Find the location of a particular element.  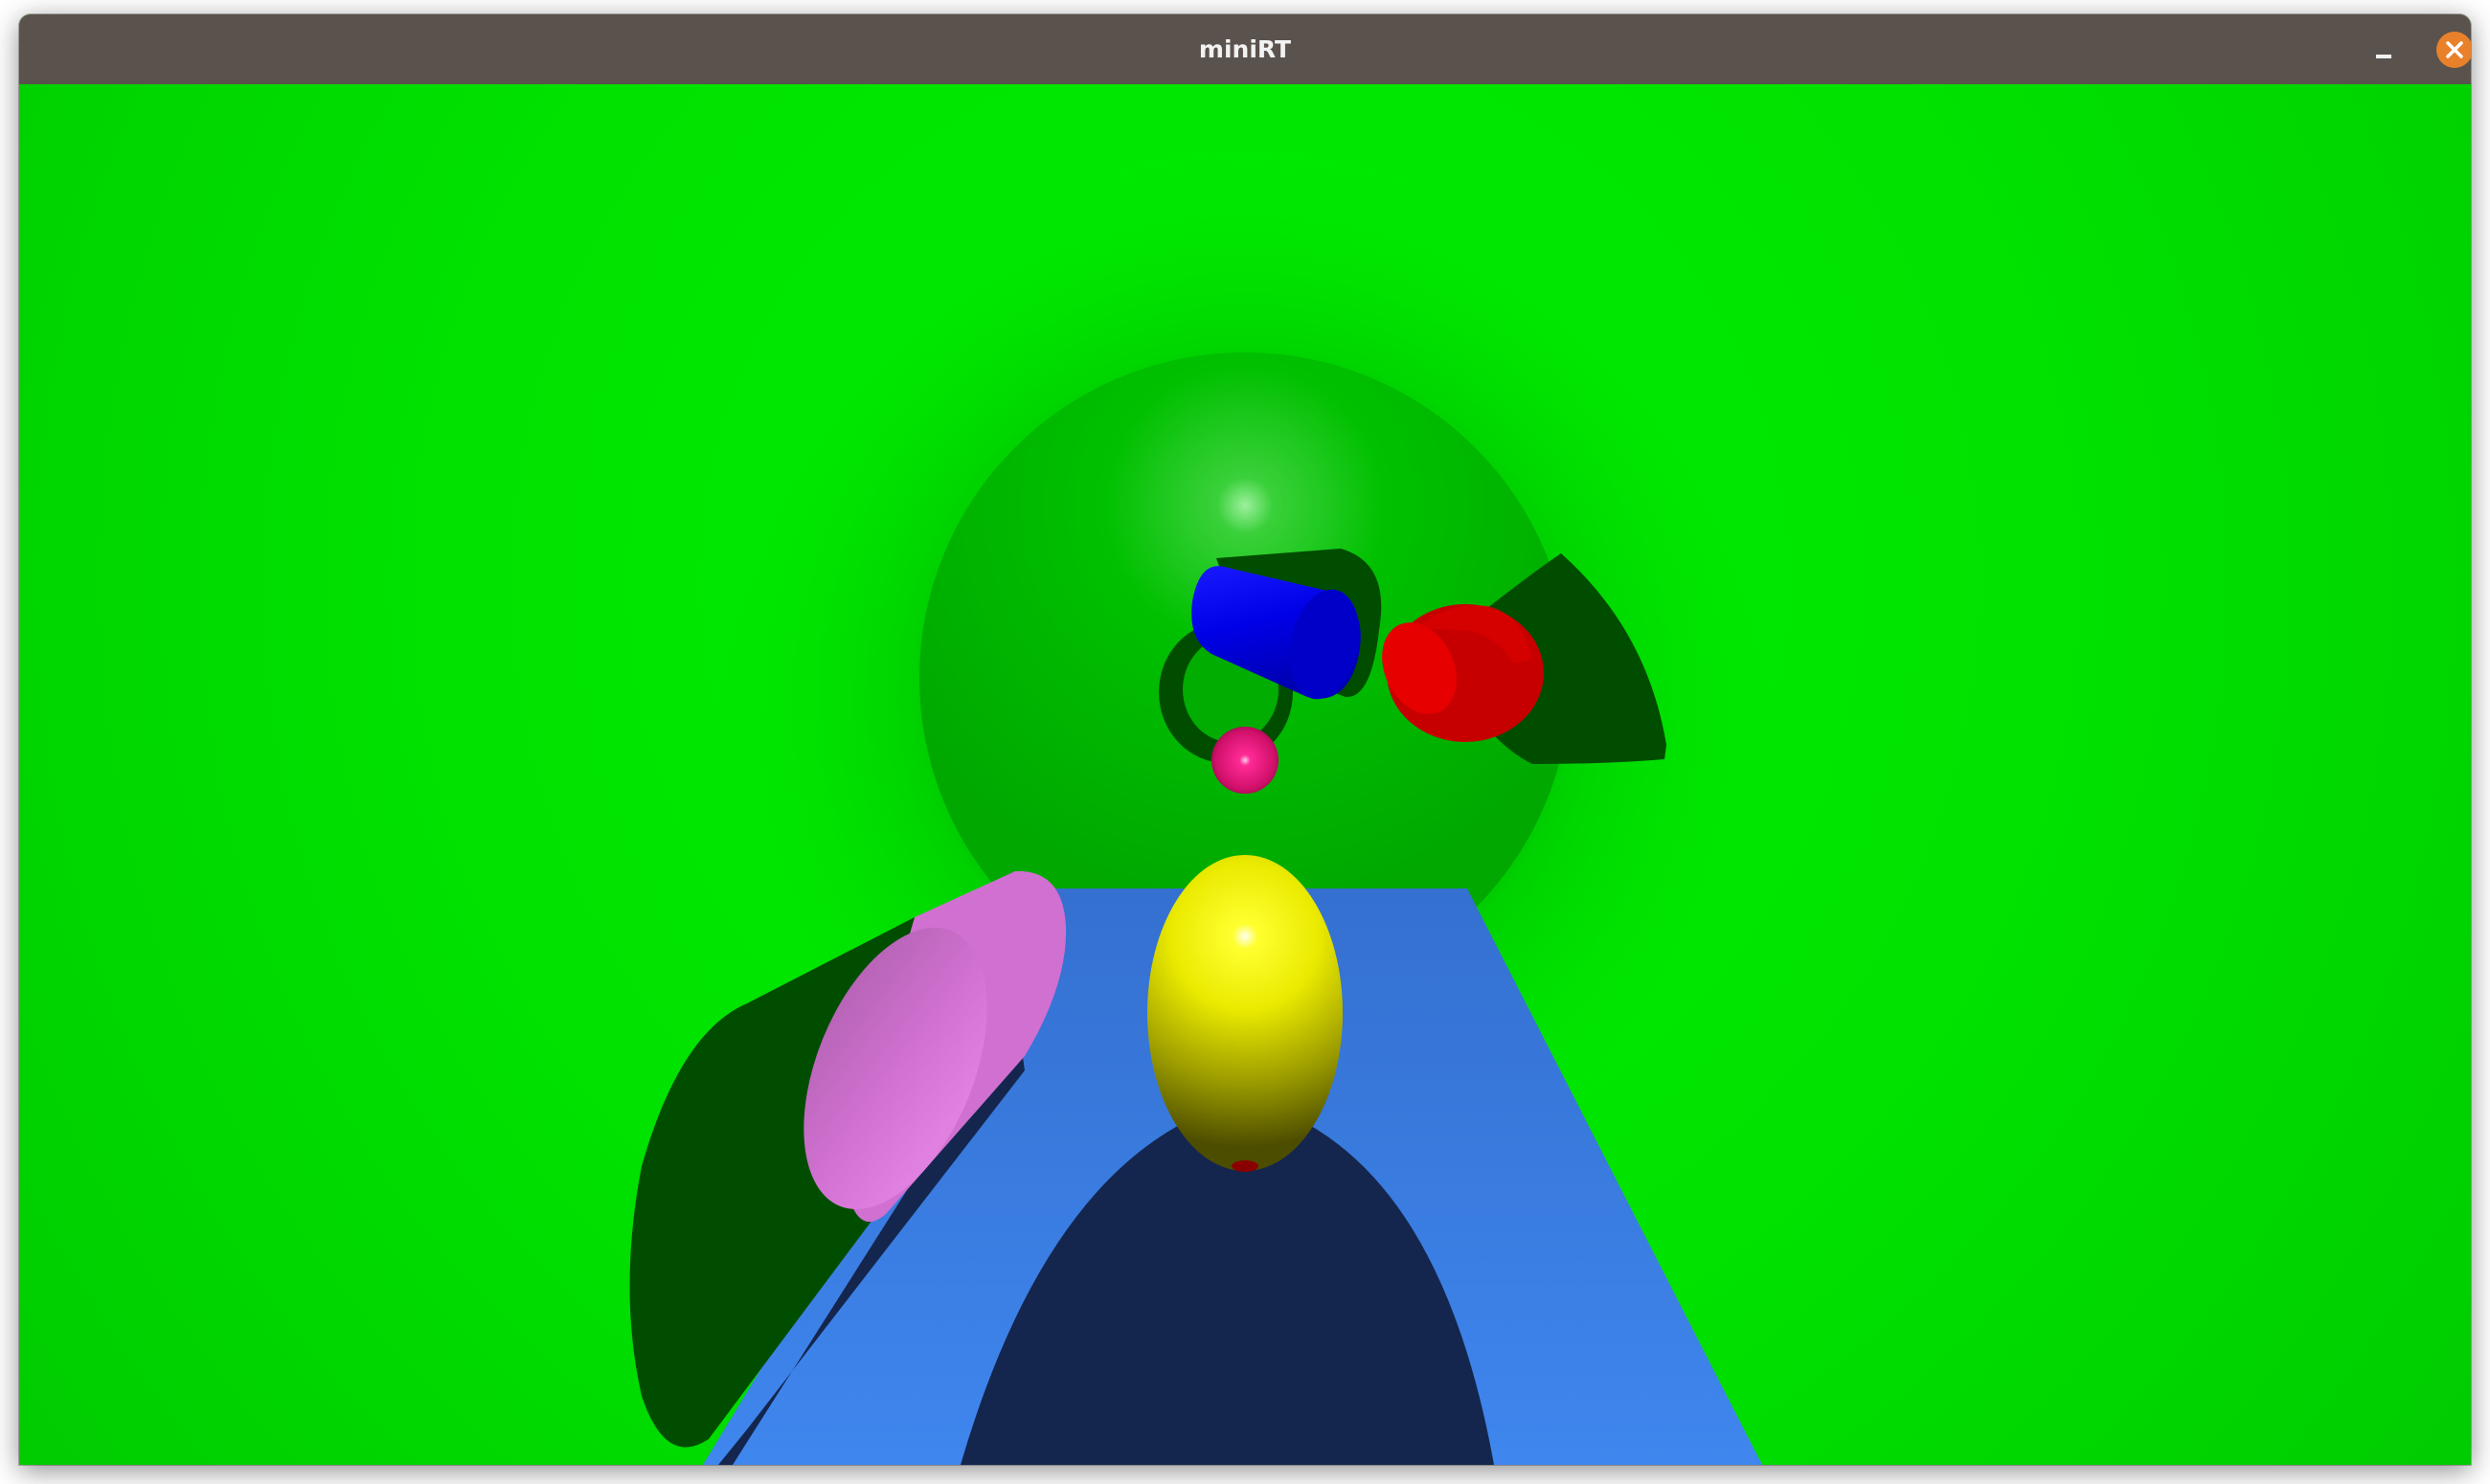

title-bar: miniRT is located at coordinates (1245, 49).